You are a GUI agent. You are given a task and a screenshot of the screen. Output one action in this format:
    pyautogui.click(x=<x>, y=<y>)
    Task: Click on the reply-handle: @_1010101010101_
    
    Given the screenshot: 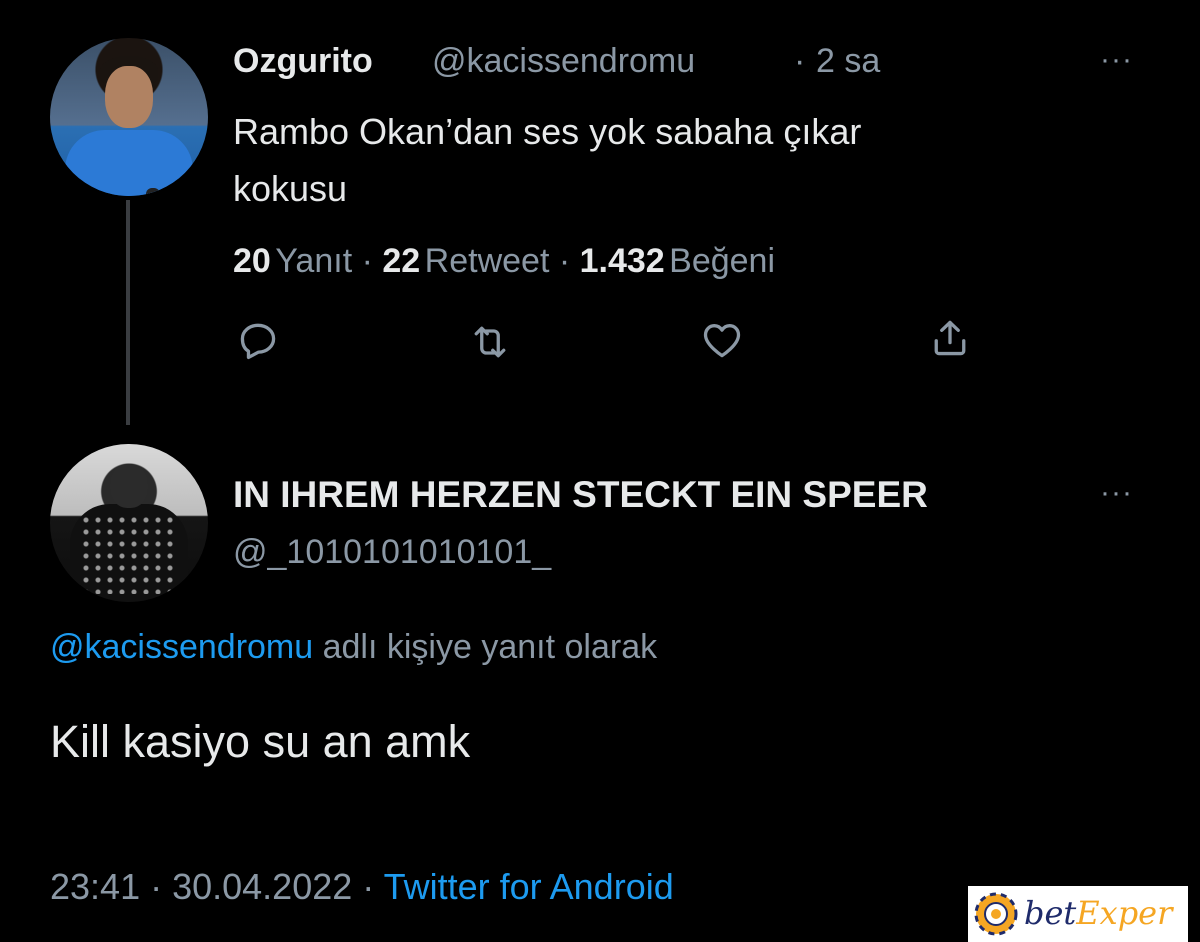 What is the action you would take?
    pyautogui.click(x=392, y=552)
    